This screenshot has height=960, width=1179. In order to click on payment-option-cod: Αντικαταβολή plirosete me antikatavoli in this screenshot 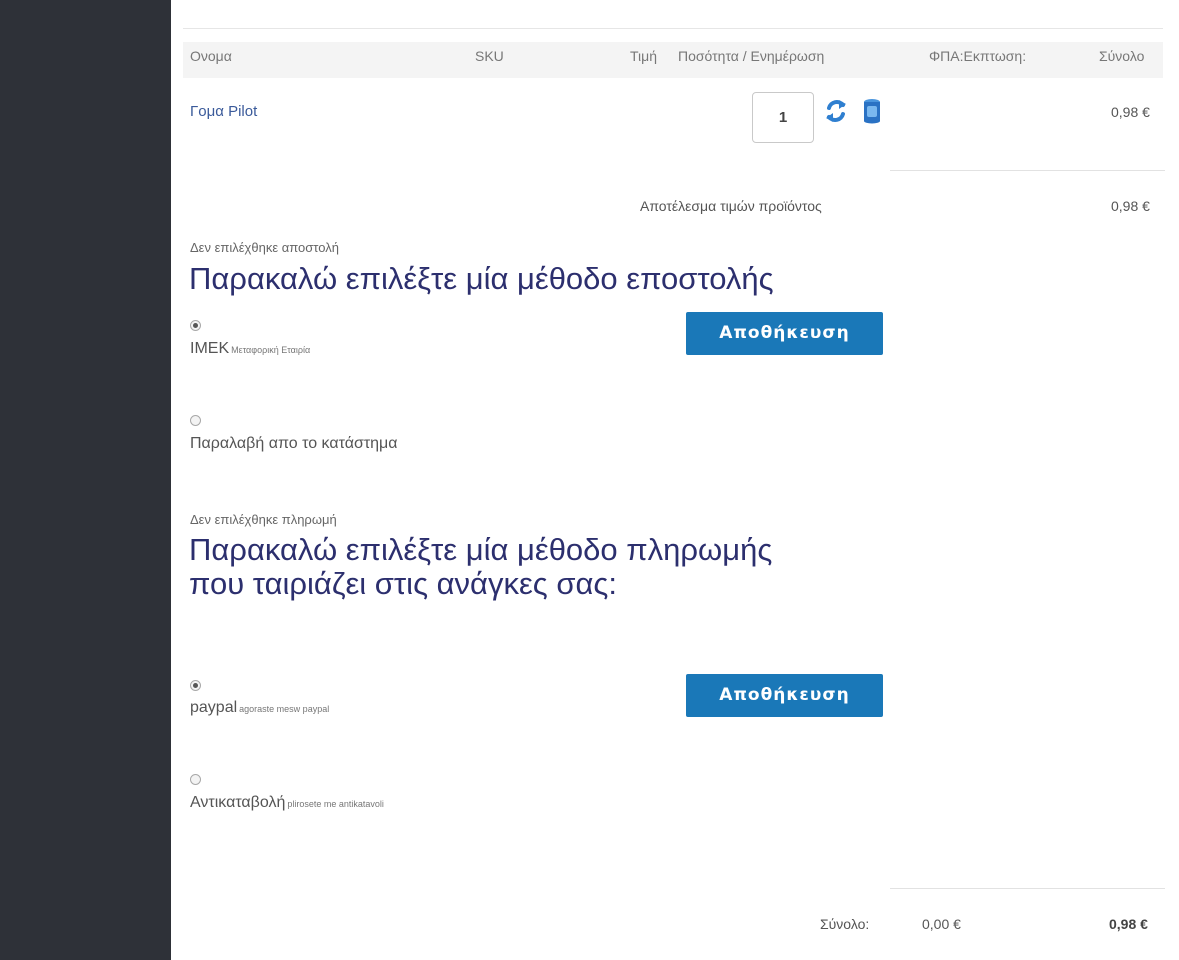, I will do `click(287, 803)`.